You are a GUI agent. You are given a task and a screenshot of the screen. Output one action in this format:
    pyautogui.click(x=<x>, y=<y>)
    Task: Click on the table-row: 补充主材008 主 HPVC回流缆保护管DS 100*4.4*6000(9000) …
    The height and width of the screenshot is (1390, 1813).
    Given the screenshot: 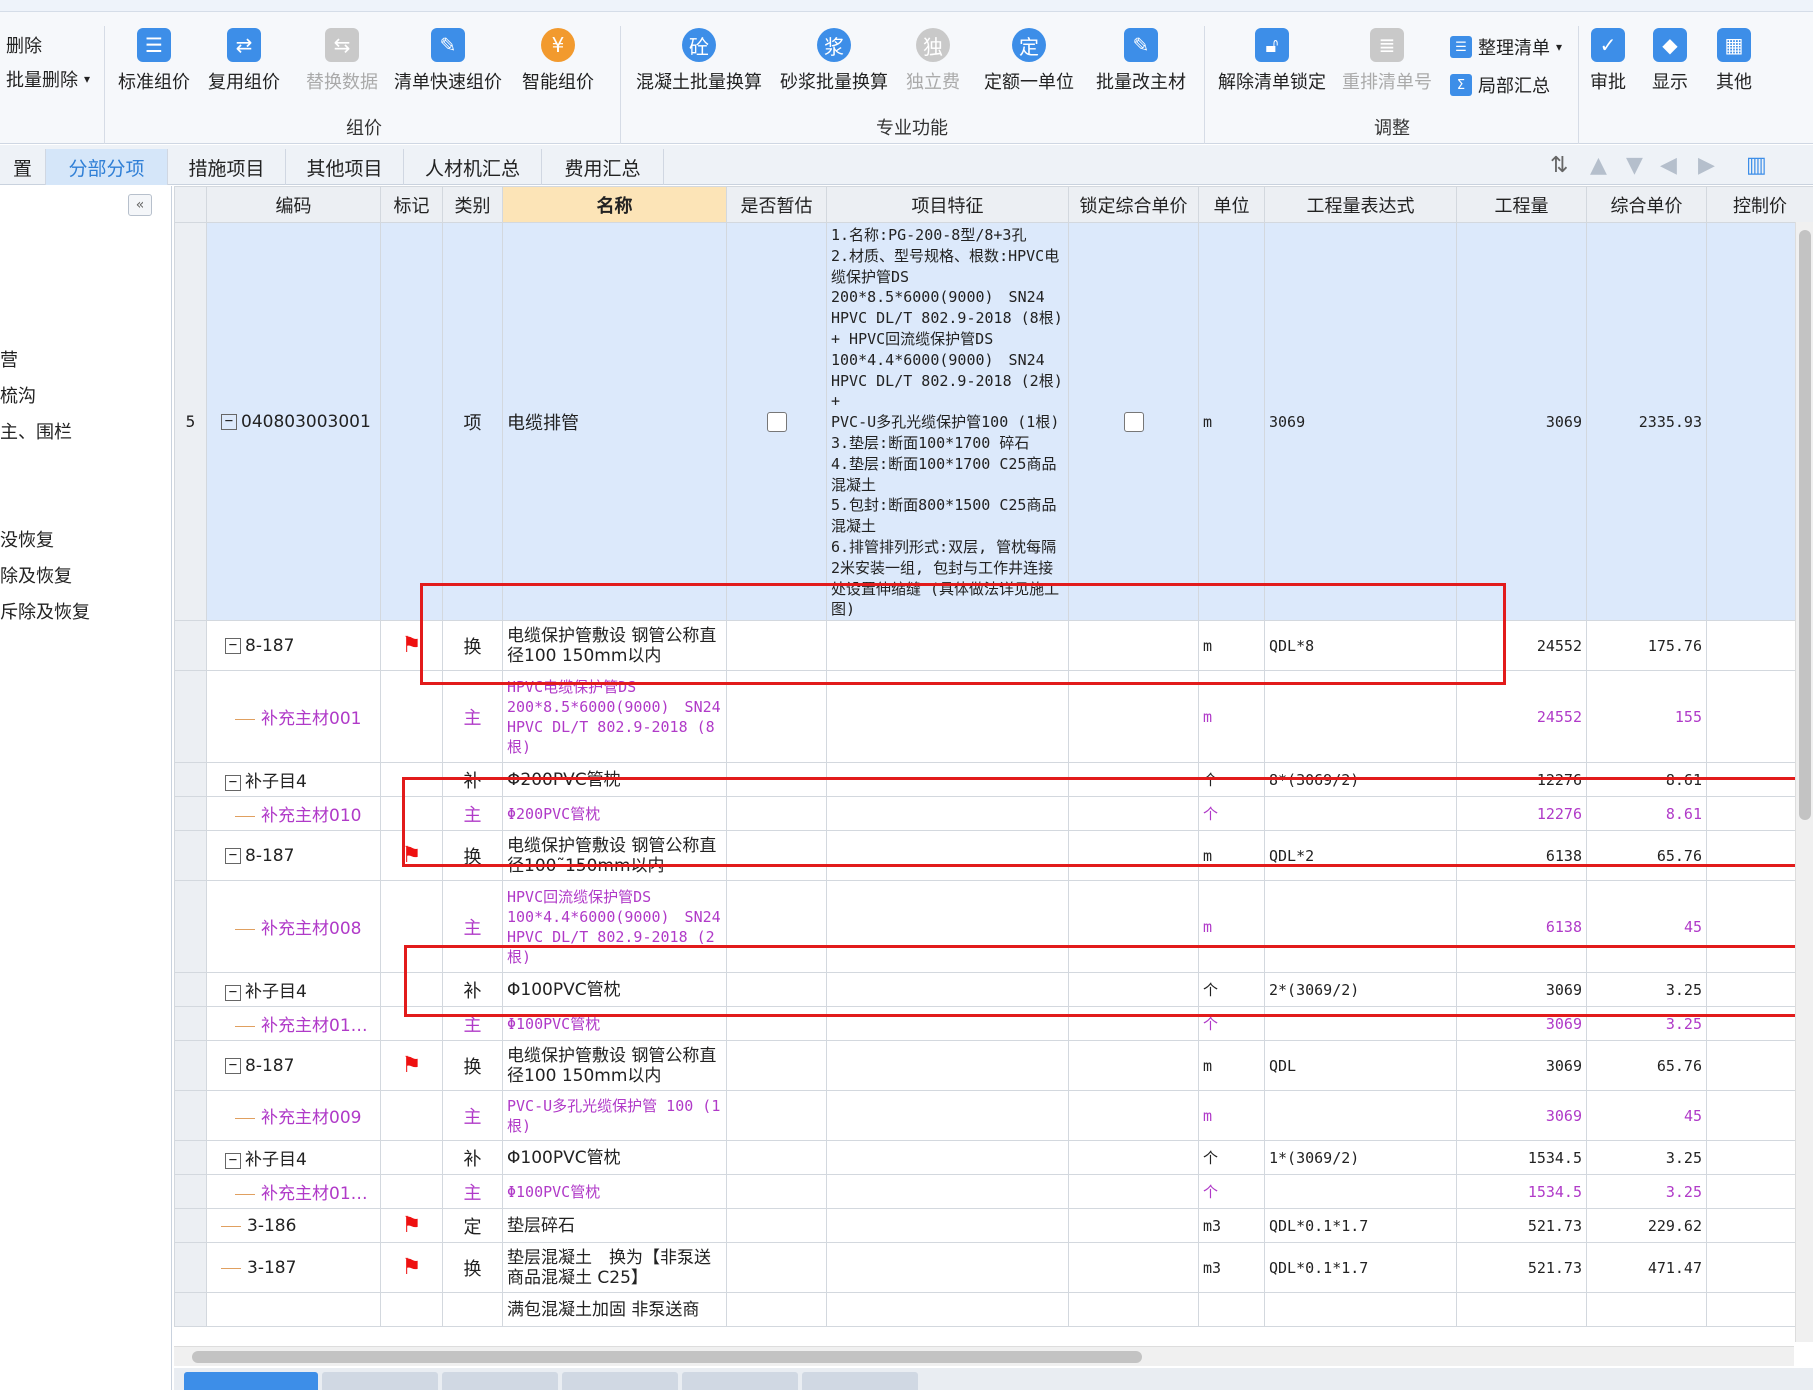 What is the action you would take?
    pyautogui.click(x=993, y=927)
    